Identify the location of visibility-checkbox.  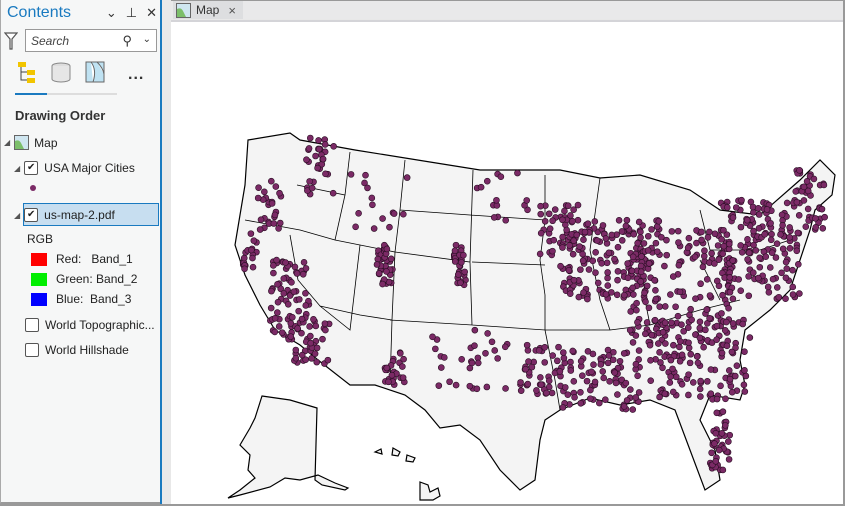
(32, 350).